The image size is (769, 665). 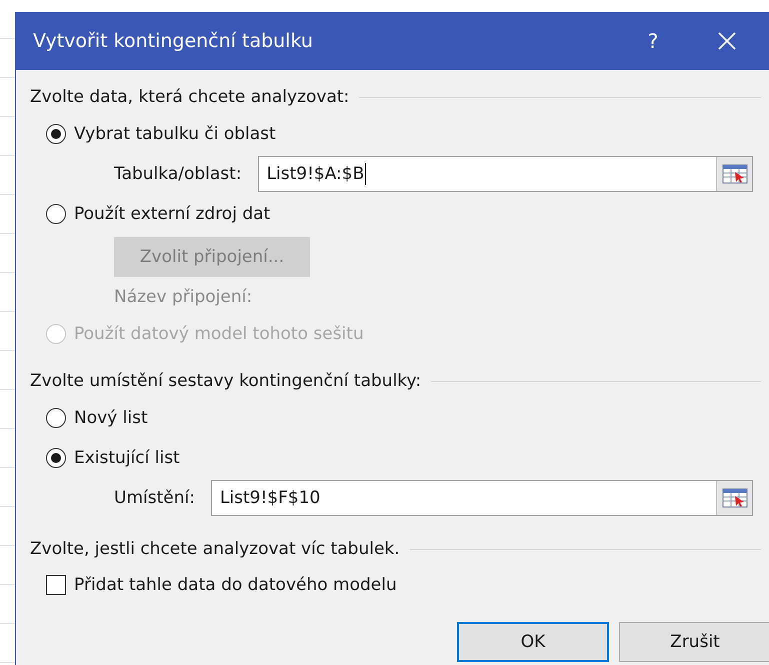 What do you see at coordinates (172, 214) in the screenshot?
I see `radio-label: Použít externí zdroj dat` at bounding box center [172, 214].